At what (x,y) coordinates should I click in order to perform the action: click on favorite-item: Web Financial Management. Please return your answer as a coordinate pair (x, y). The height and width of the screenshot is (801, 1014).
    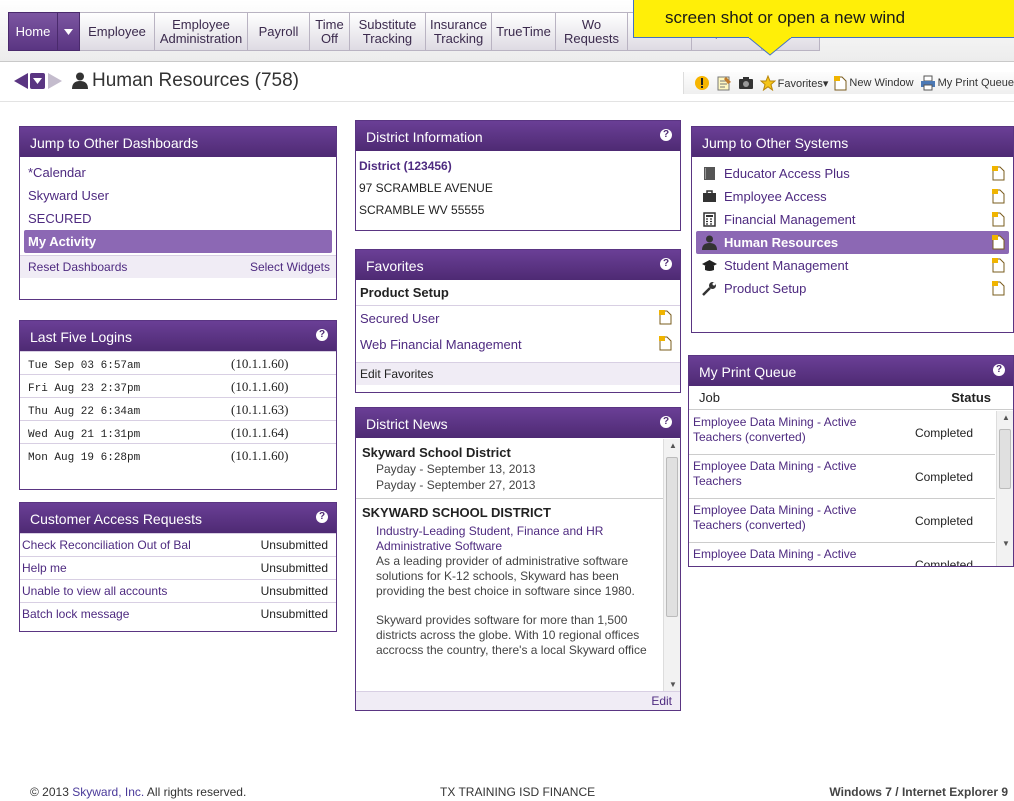
    Looking at the image, I should click on (518, 345).